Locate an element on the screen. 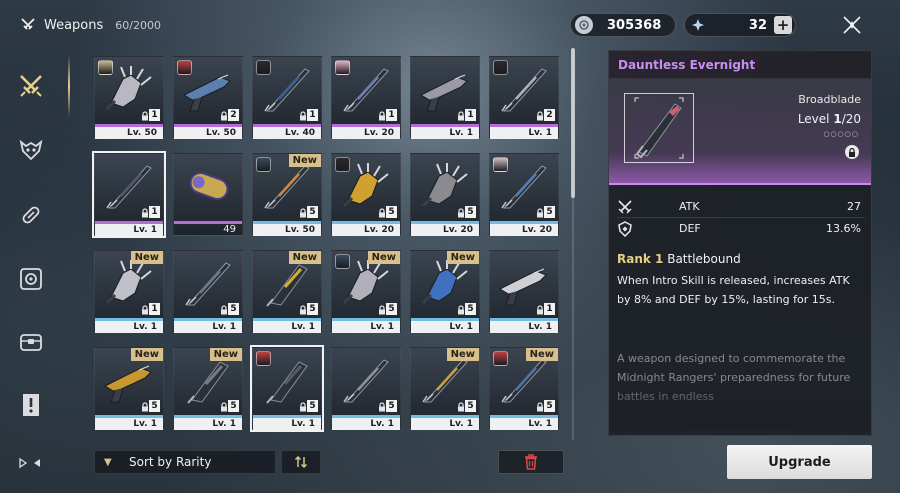 The height and width of the screenshot is (493, 900). sidebar-item-weapons is located at coordinates (31, 86).